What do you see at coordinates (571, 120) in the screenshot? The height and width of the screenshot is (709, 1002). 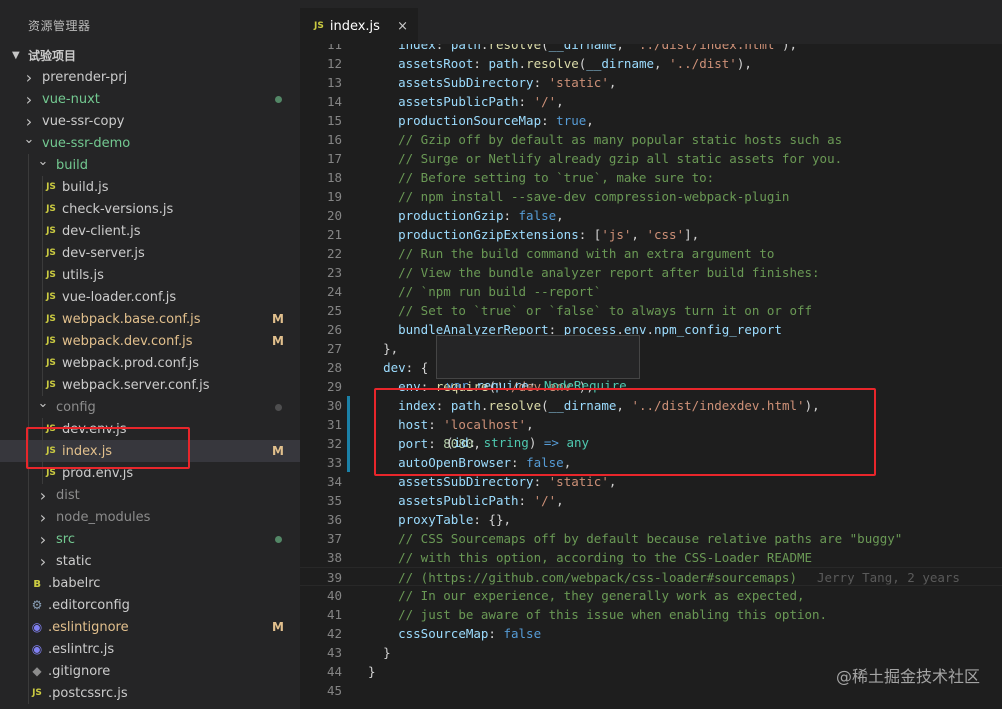 I see `code-token: true` at bounding box center [571, 120].